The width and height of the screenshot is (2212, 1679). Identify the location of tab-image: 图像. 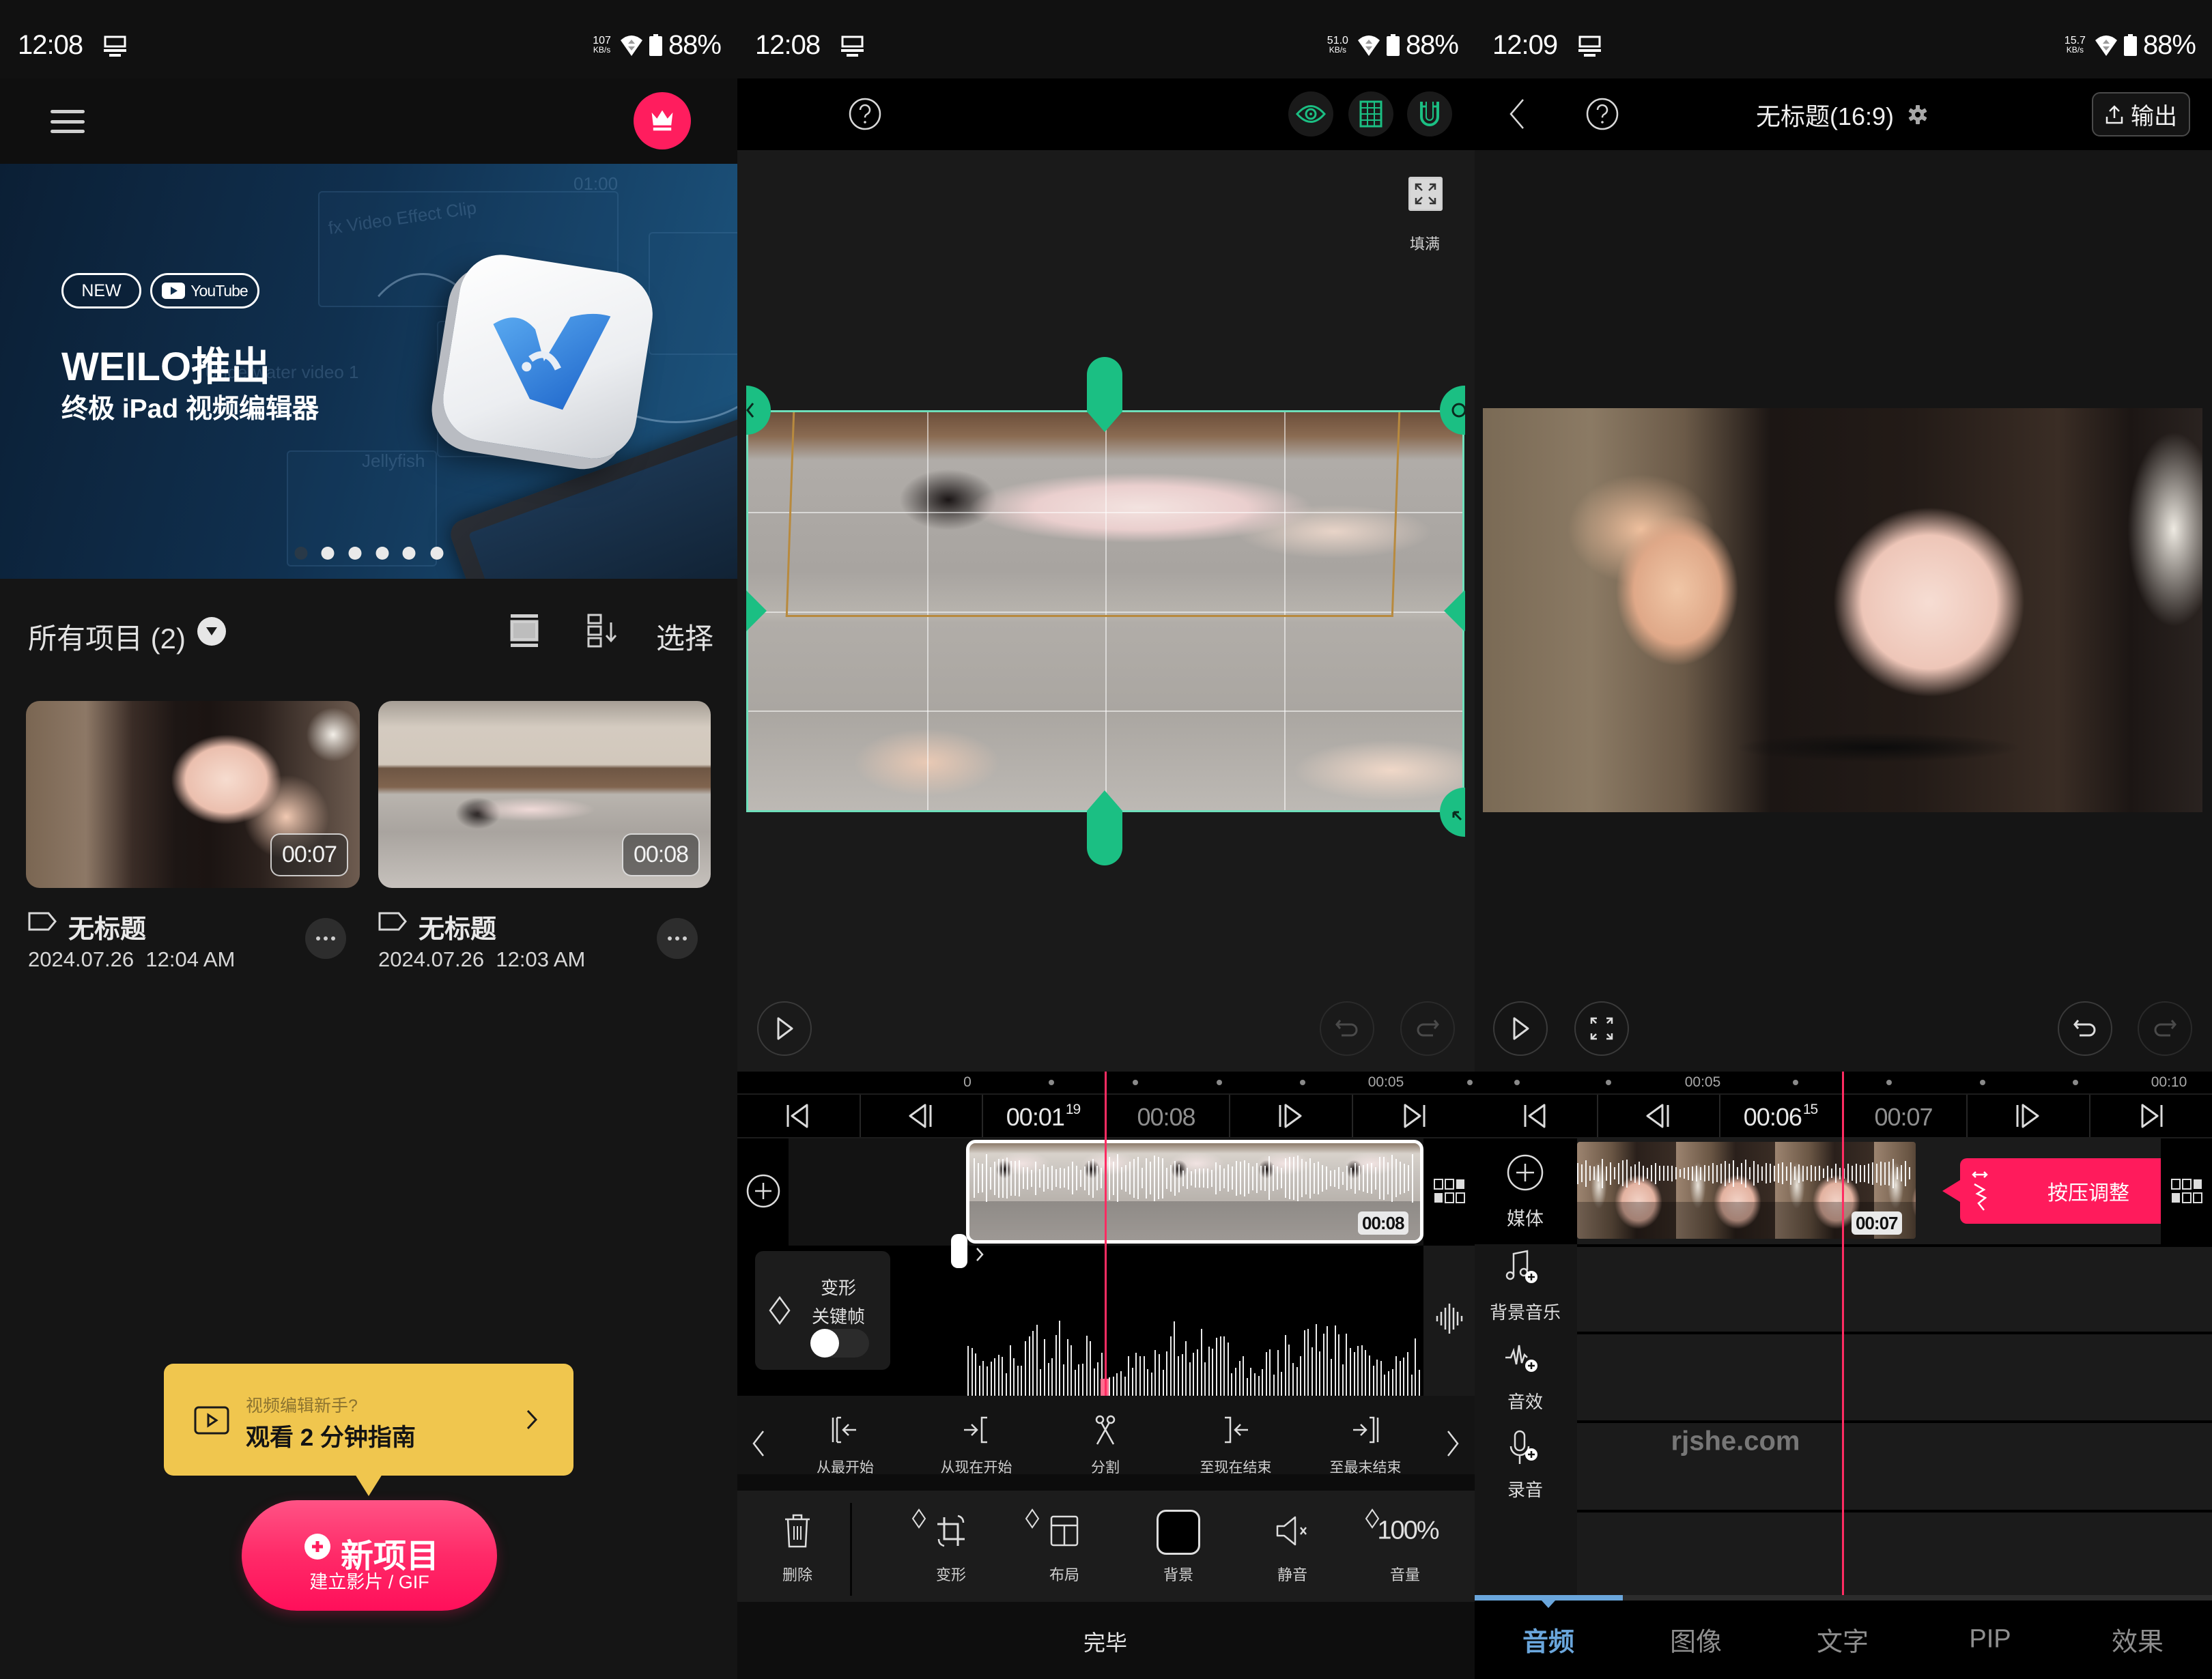
(1696, 1640).